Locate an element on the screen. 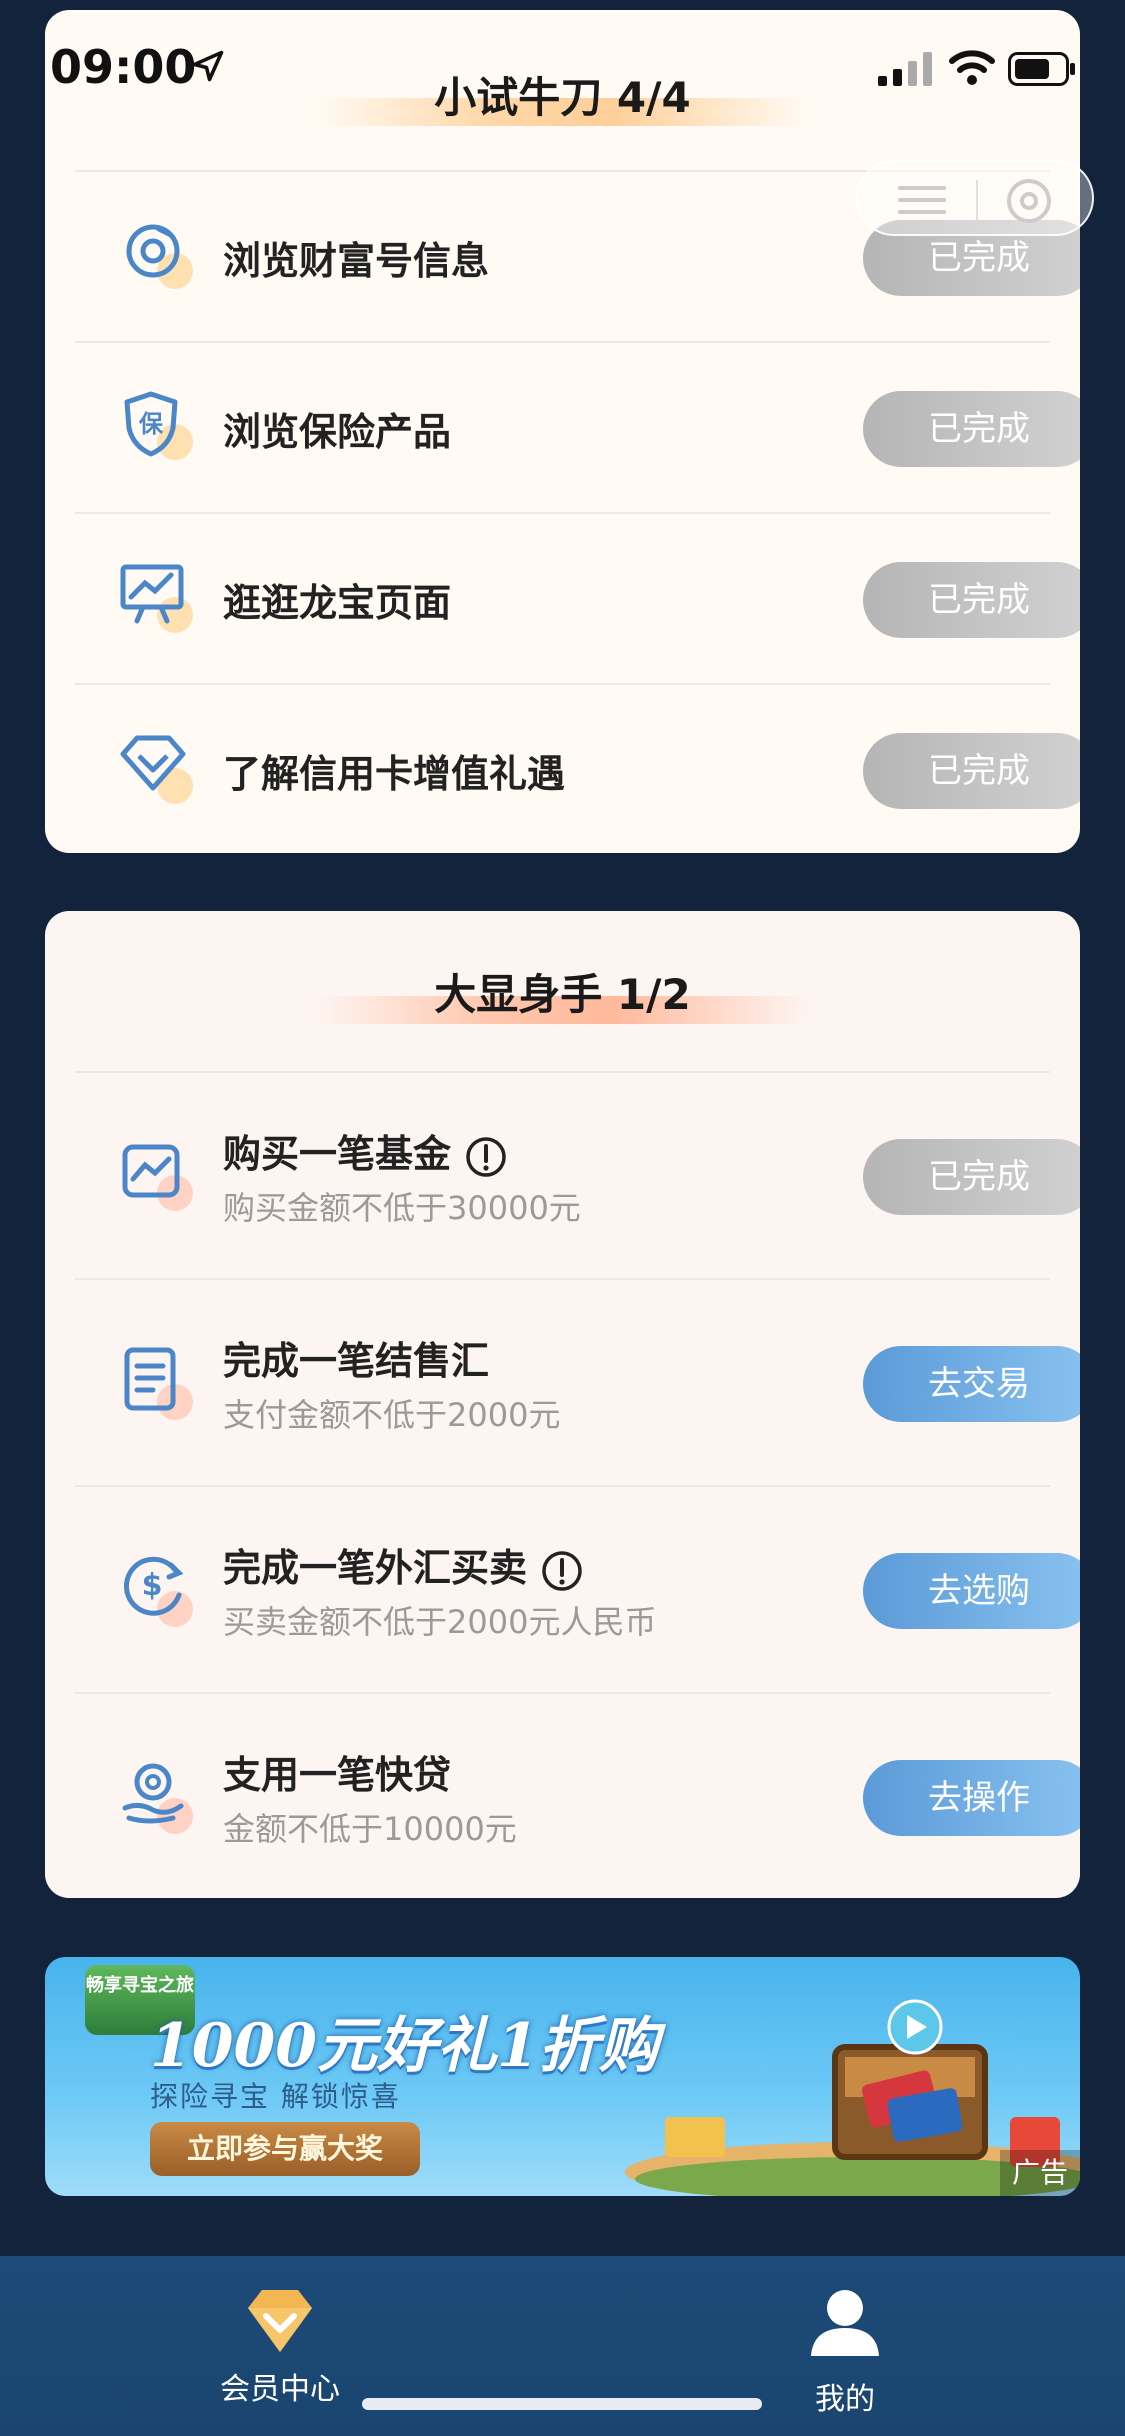 The image size is (1125, 2436). task-title: 逛逛龙宝页面 is located at coordinates (337, 603).